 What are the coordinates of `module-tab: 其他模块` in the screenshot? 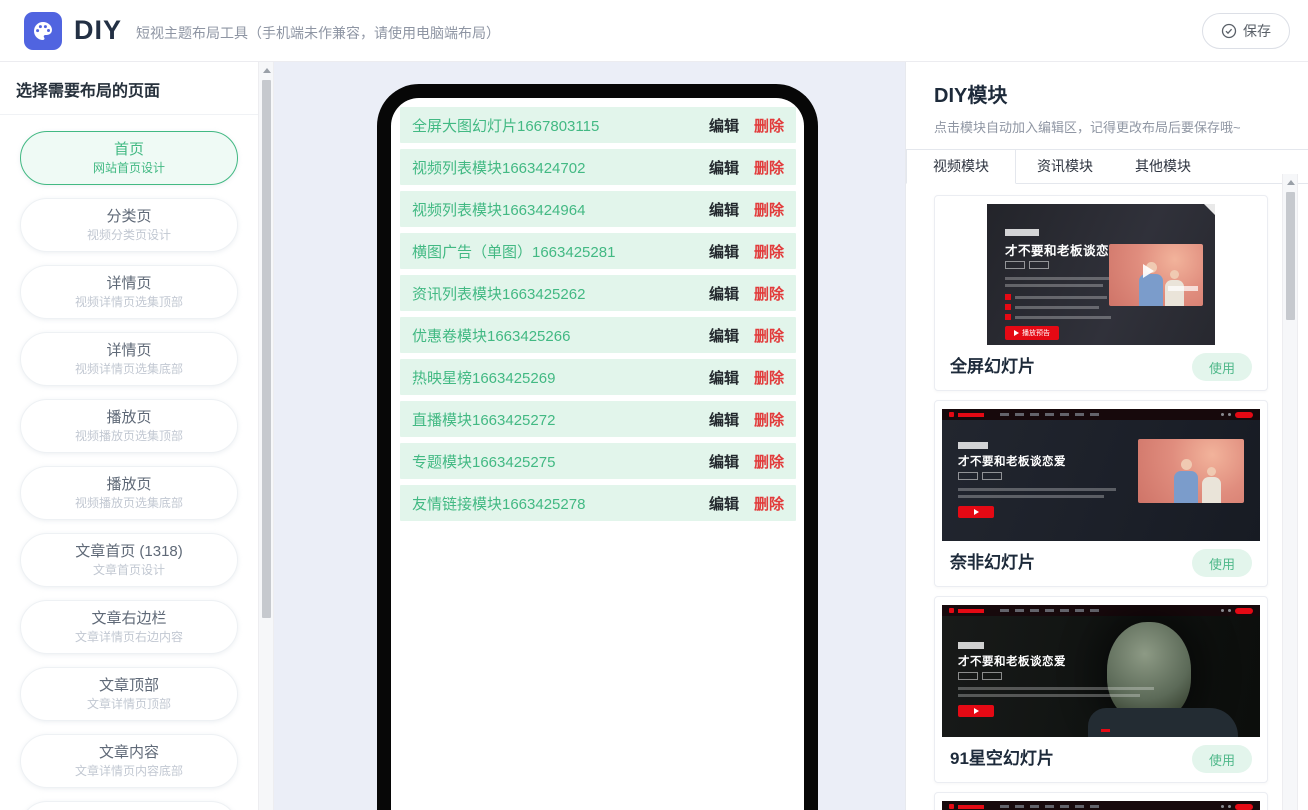 It's located at (1163, 167).